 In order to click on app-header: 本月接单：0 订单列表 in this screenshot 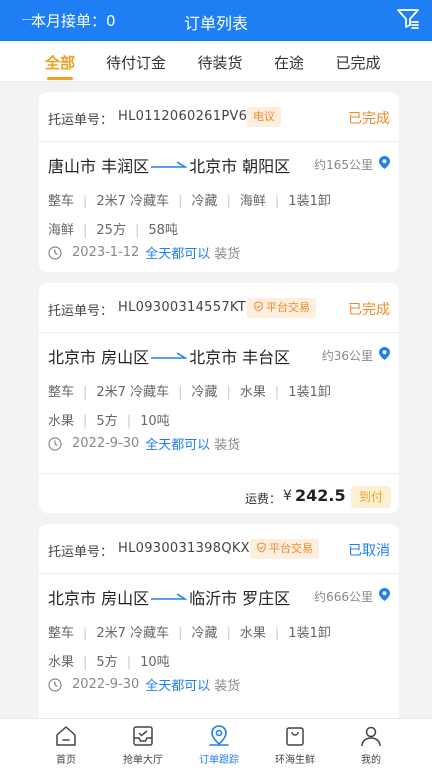, I will do `click(216, 20)`.